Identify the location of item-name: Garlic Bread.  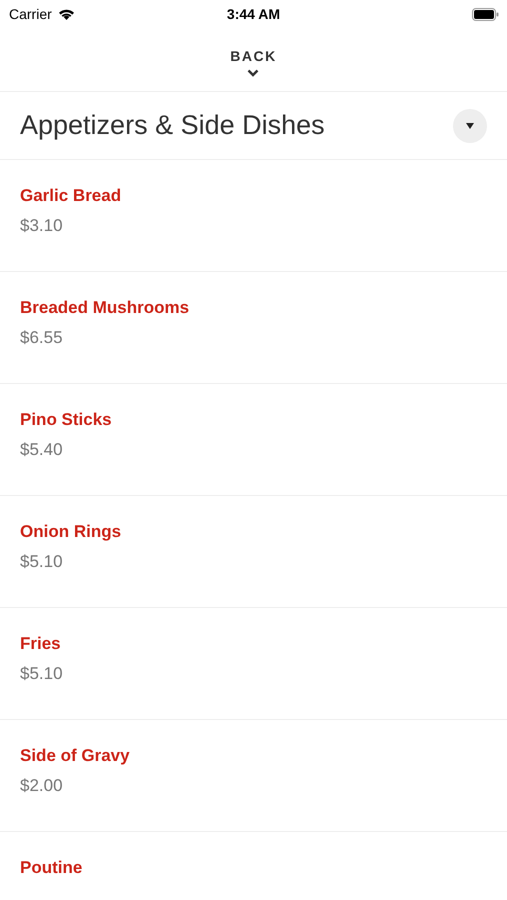
(71, 196).